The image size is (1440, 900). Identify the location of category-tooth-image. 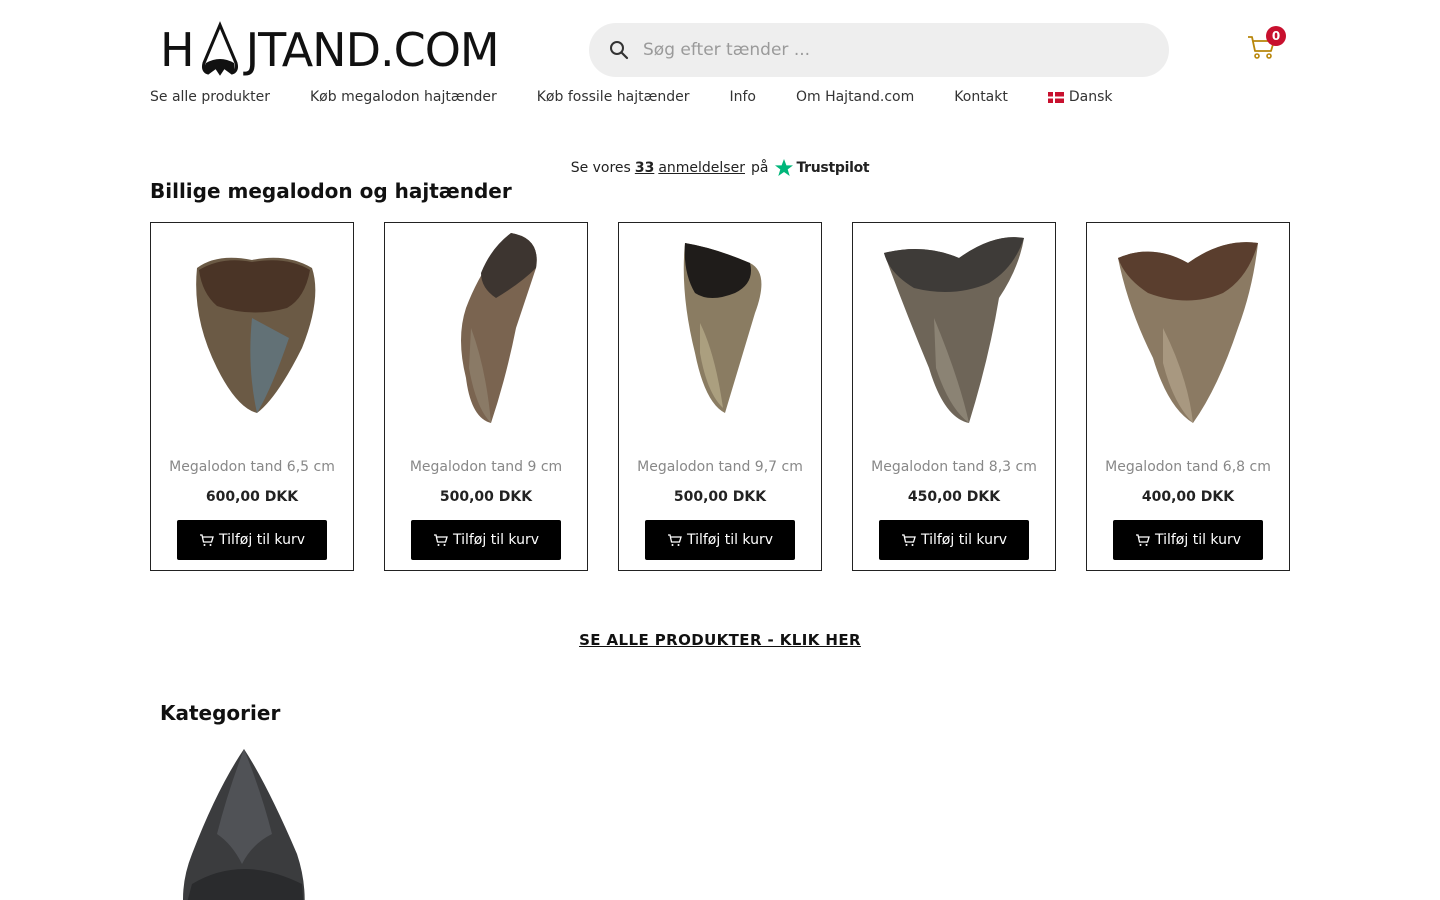
(244, 824).